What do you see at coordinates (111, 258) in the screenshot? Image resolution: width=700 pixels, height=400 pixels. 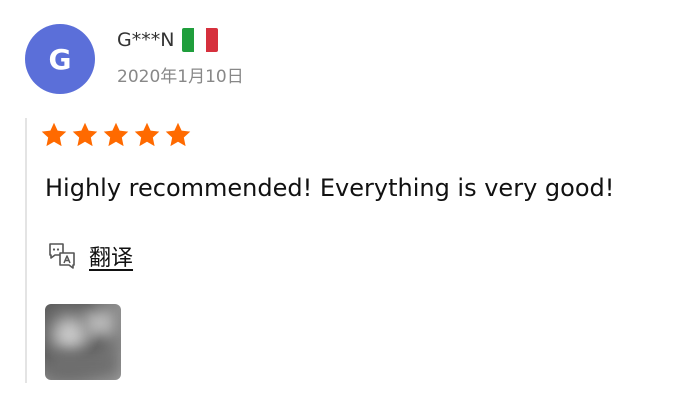 I see `translate-label: 翻译` at bounding box center [111, 258].